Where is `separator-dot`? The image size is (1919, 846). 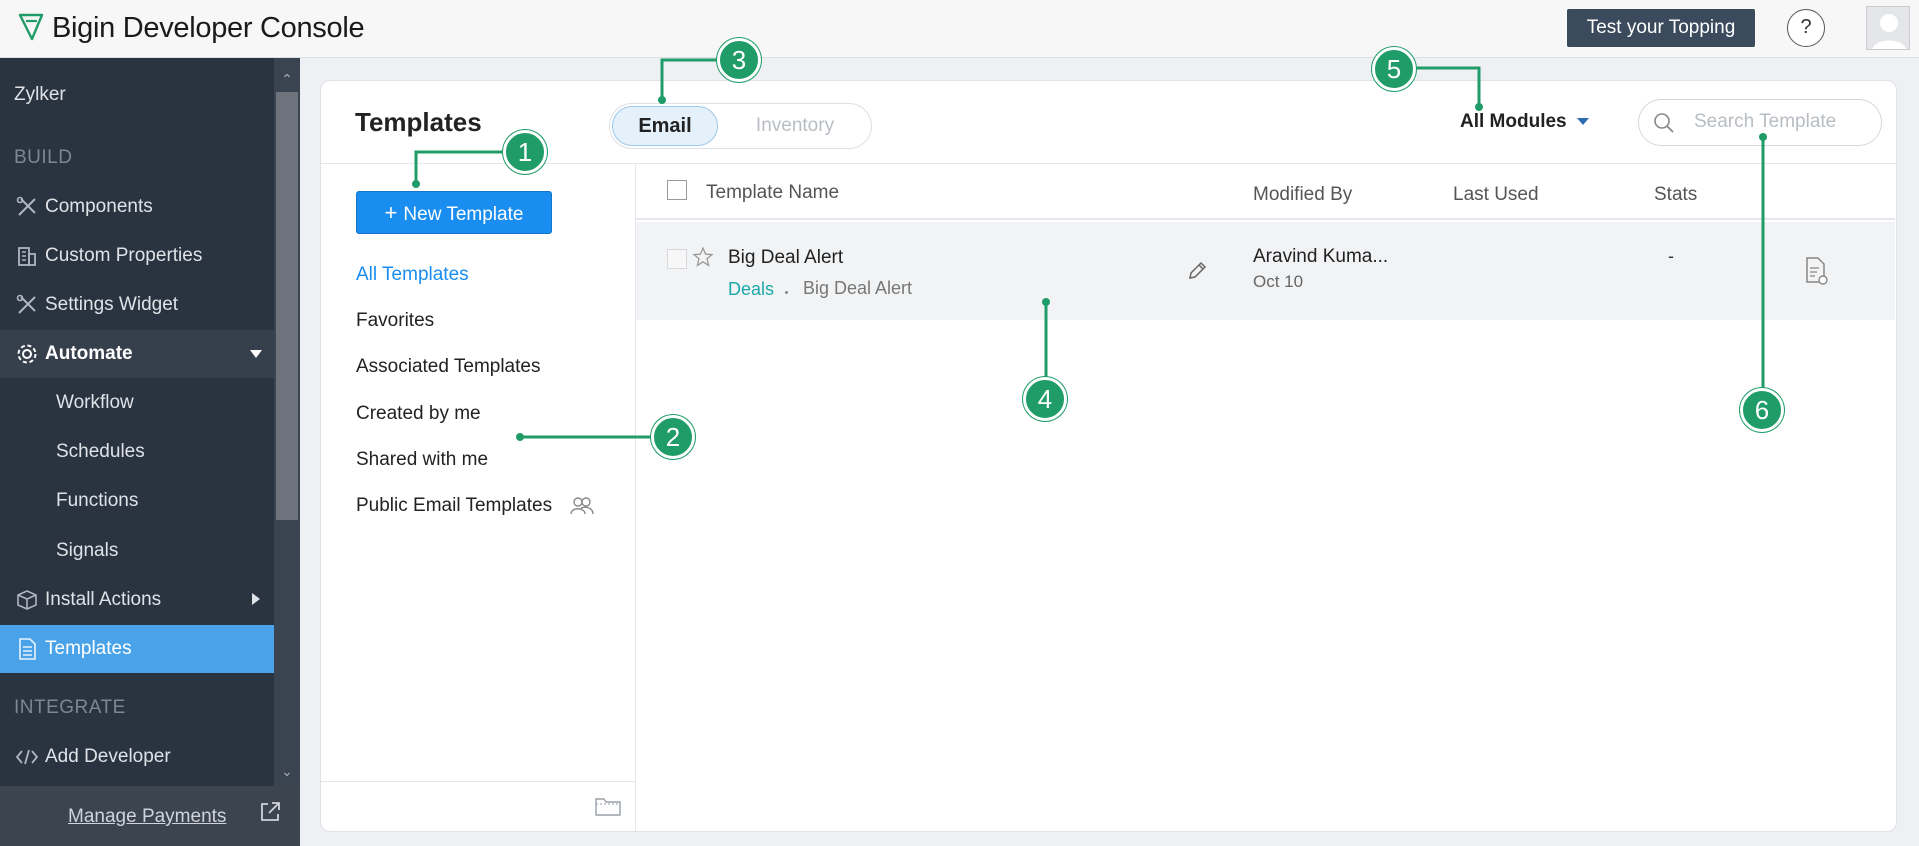 separator-dot is located at coordinates (786, 292).